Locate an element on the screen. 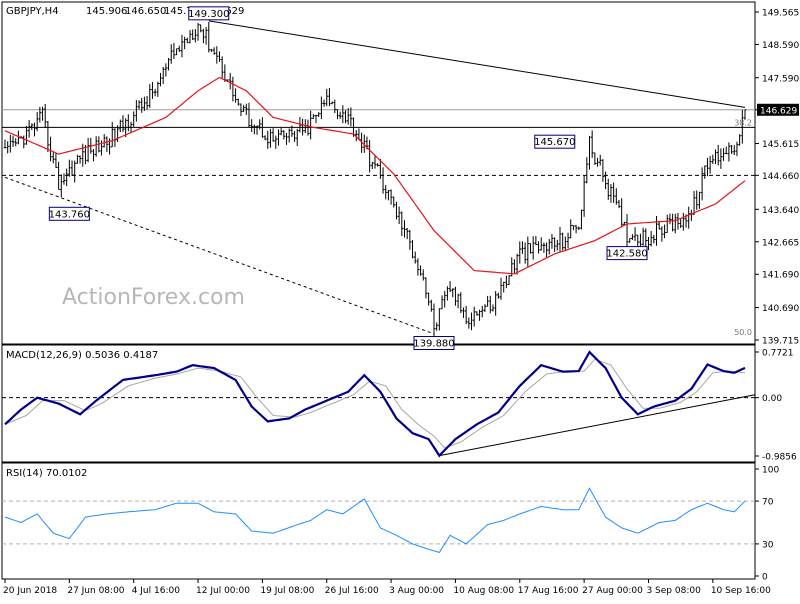 This screenshot has height=604, width=800. chart-open: 145.906 is located at coordinates (106, 11).